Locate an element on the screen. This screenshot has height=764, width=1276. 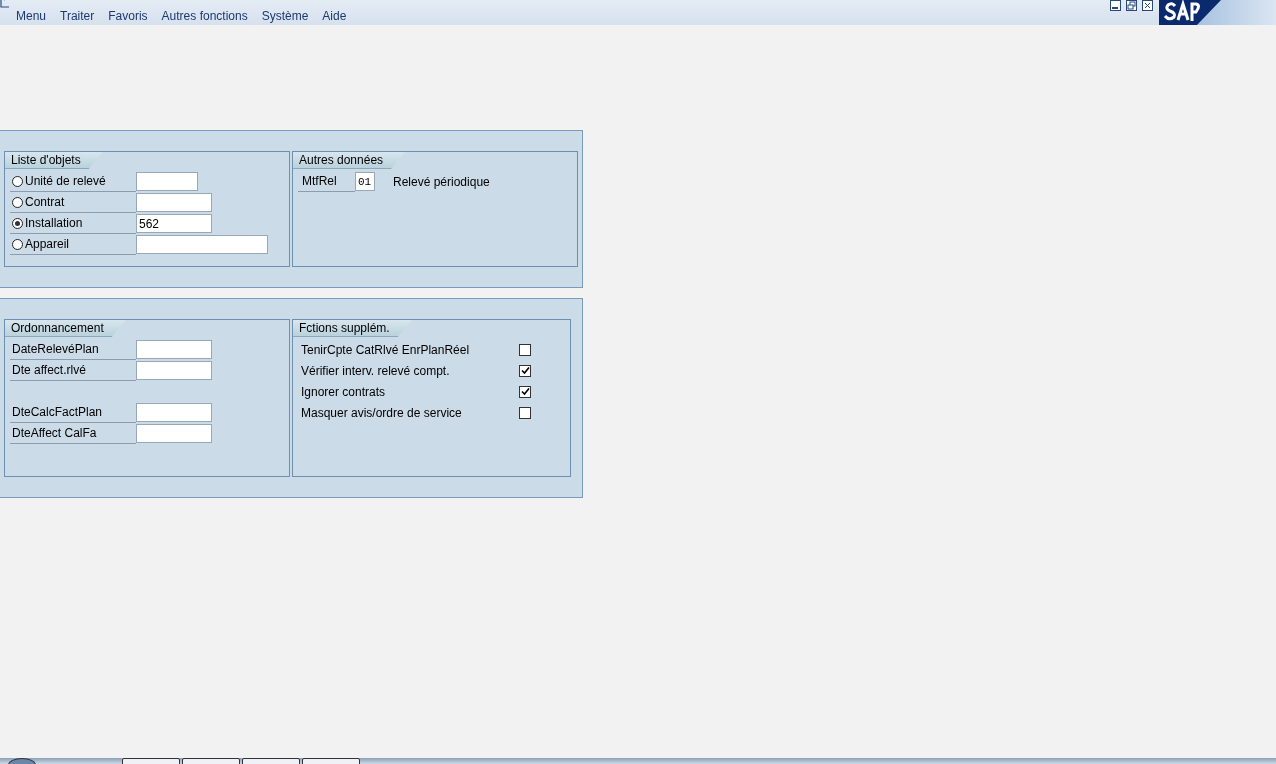
menu-item: Favoris is located at coordinates (128, 16).